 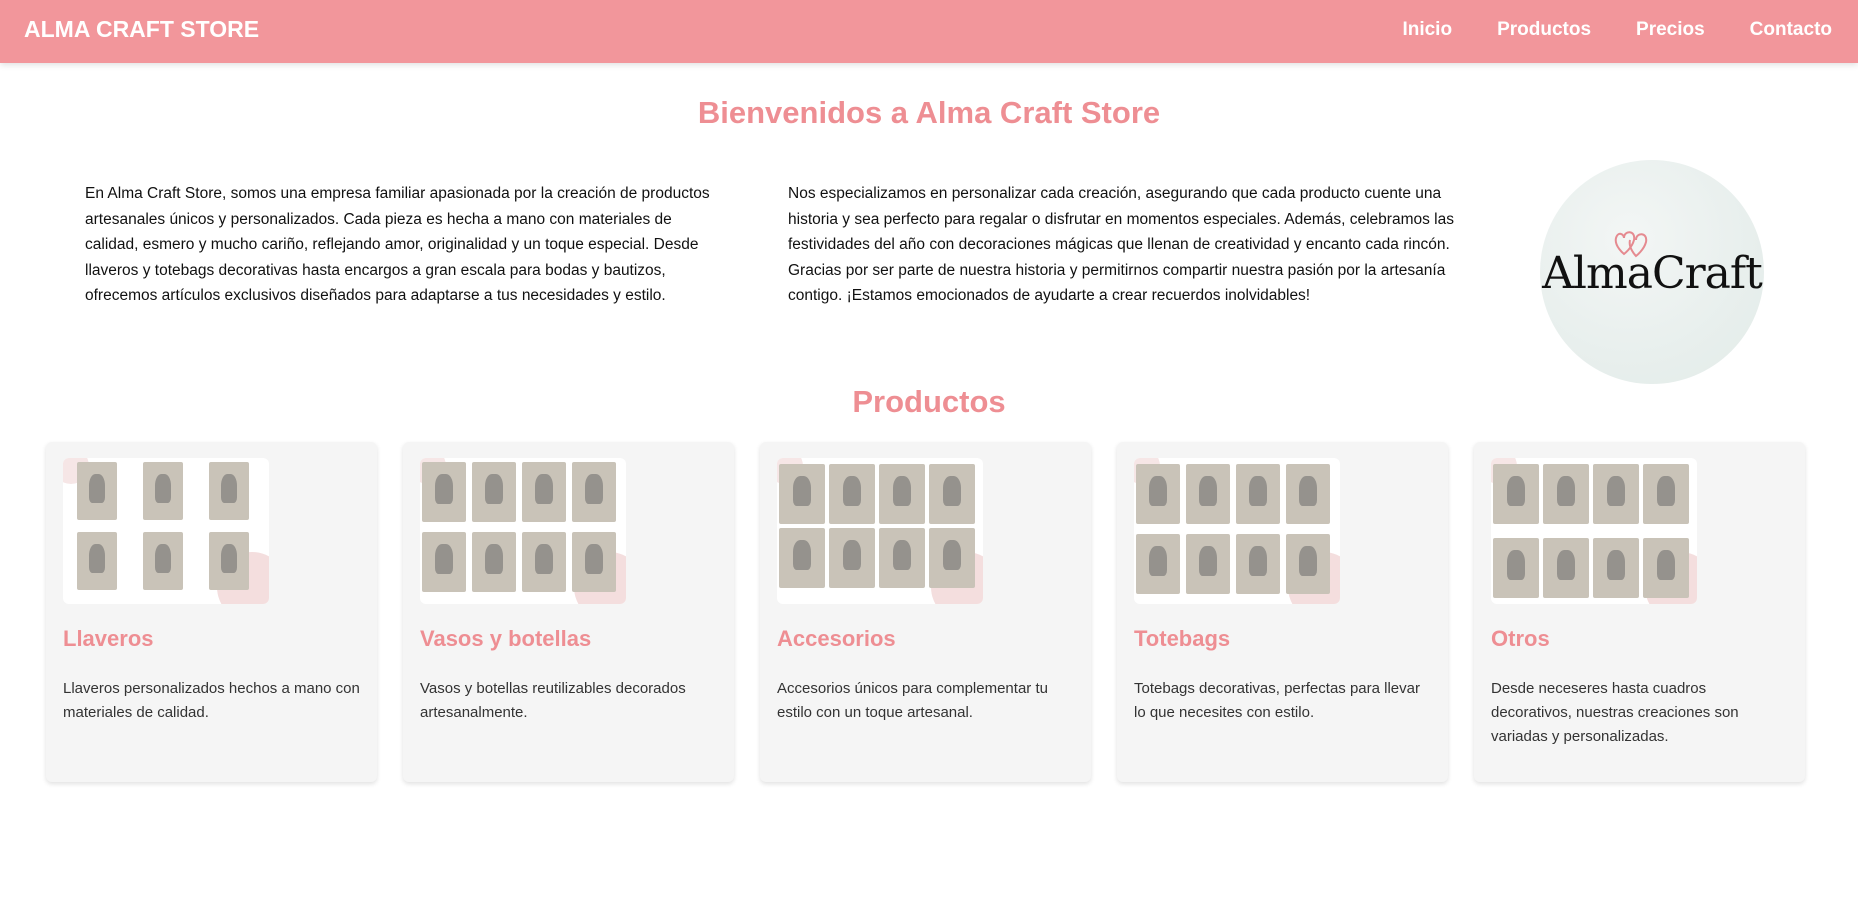 I want to click on main-nav: Inicio Productos Precios Contacto, so click(x=1594, y=30).